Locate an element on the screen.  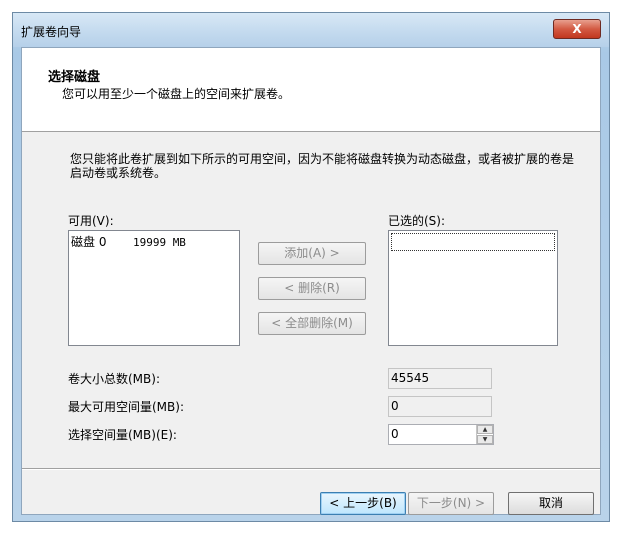
max-space-label: 最大可用空间量(MB): is located at coordinates (126, 407).